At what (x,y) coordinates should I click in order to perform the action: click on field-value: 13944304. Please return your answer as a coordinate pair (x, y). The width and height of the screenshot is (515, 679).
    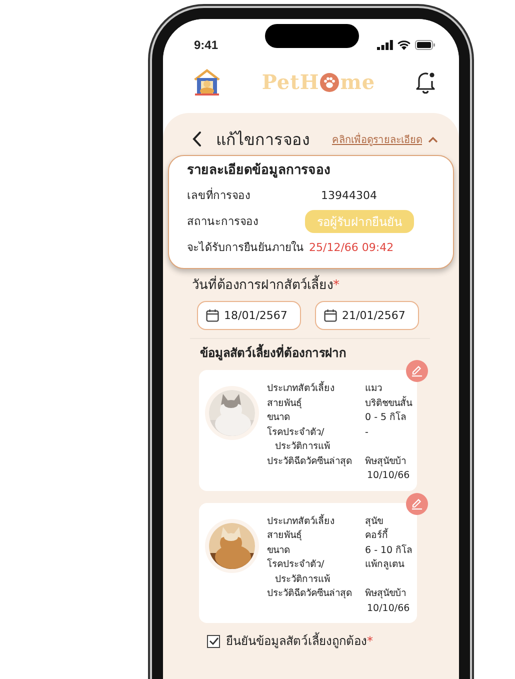
    Looking at the image, I should click on (349, 195).